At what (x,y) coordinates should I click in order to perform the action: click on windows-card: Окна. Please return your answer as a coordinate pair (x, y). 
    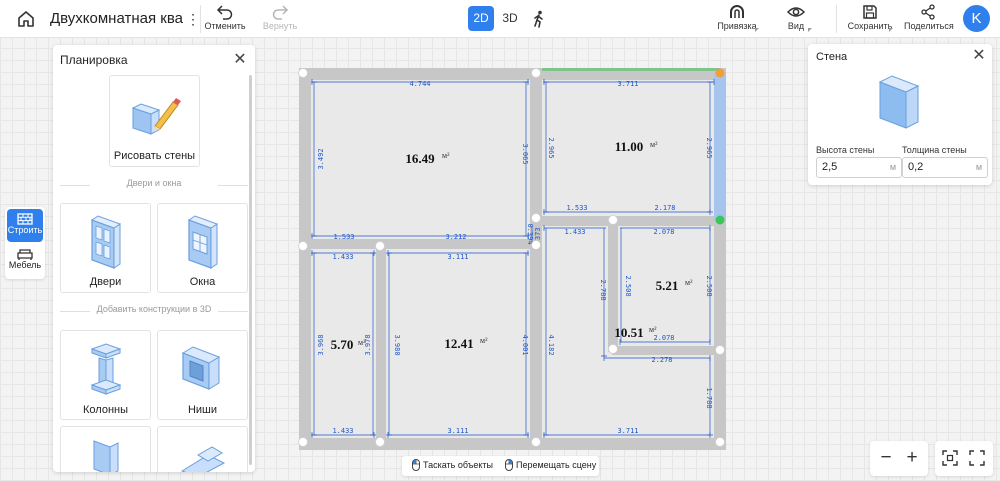
    Looking at the image, I should click on (202, 248).